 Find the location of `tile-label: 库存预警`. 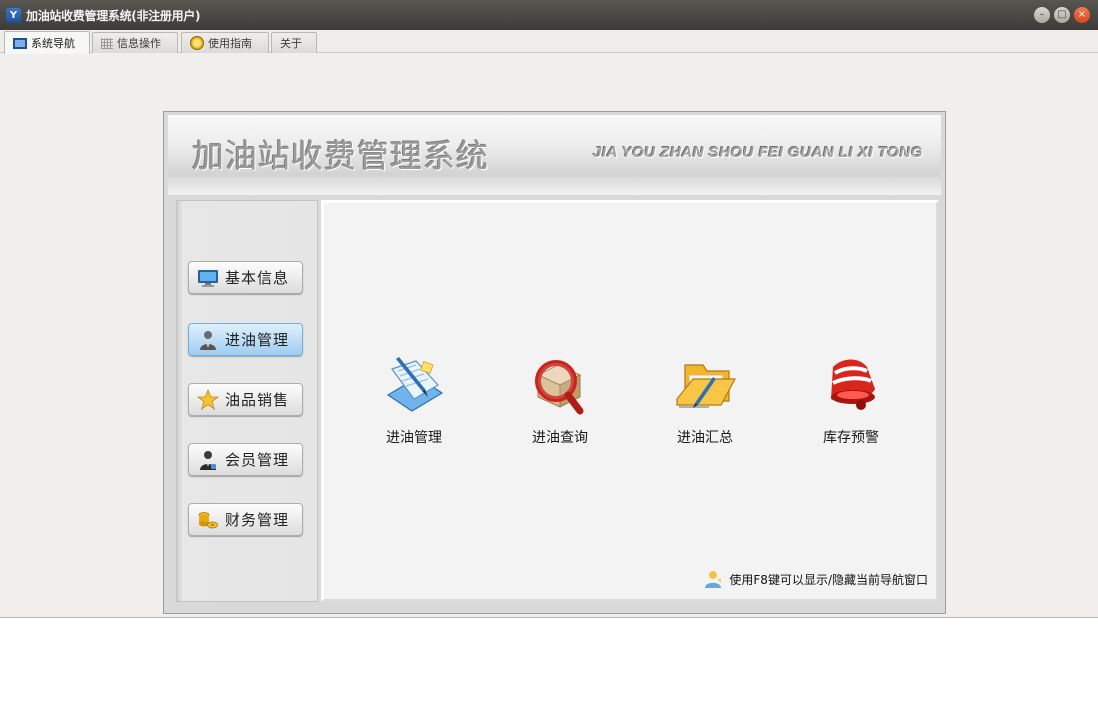

tile-label: 库存预警 is located at coordinates (851, 438).